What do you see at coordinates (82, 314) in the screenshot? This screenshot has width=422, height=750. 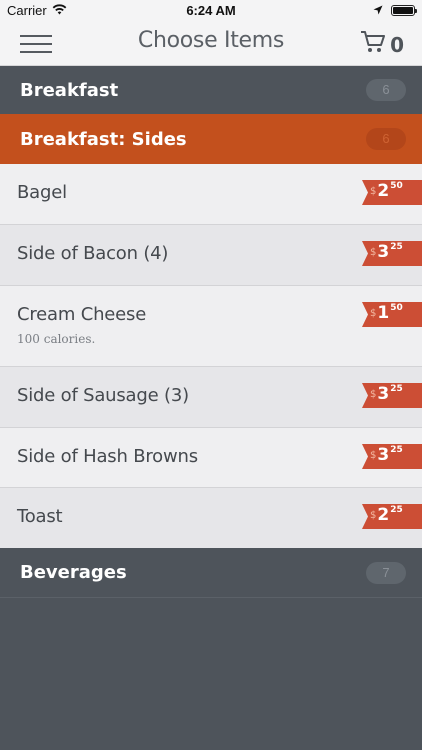 I see `item-name: Cream Cheese` at bounding box center [82, 314].